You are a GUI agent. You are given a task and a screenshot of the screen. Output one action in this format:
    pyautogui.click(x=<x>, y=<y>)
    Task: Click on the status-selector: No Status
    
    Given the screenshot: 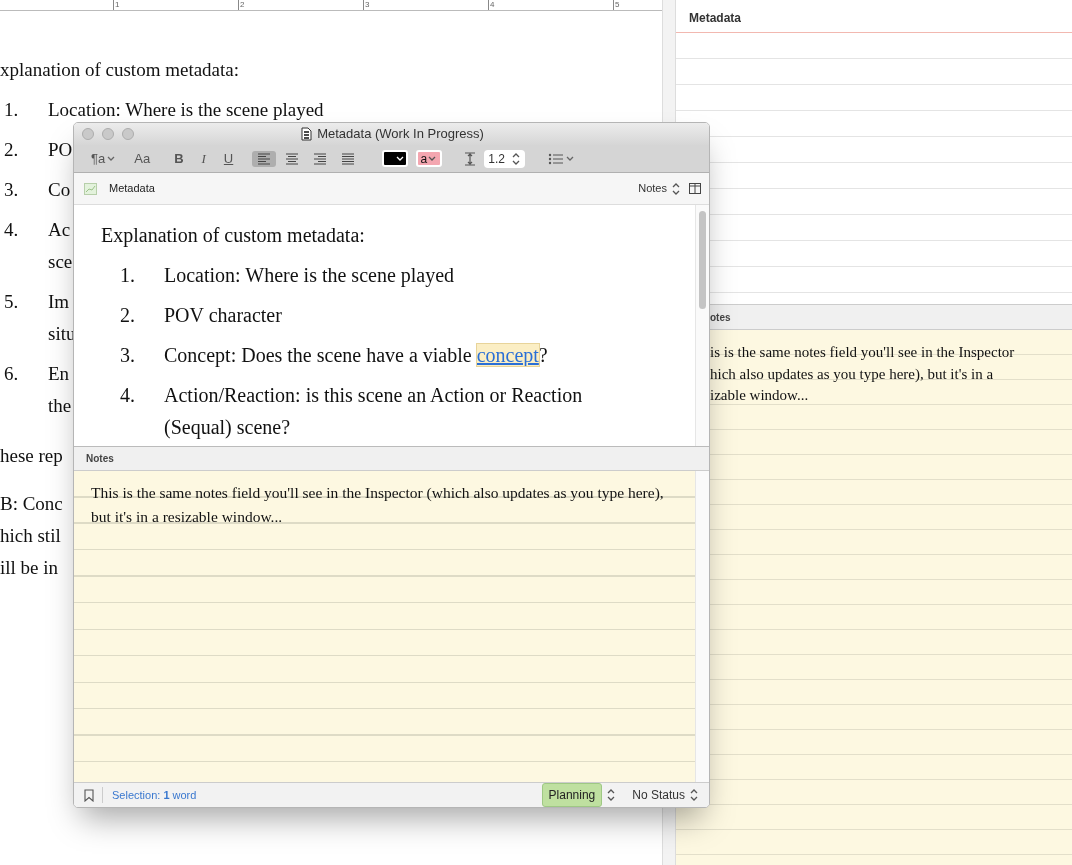 What is the action you would take?
    pyautogui.click(x=665, y=795)
    